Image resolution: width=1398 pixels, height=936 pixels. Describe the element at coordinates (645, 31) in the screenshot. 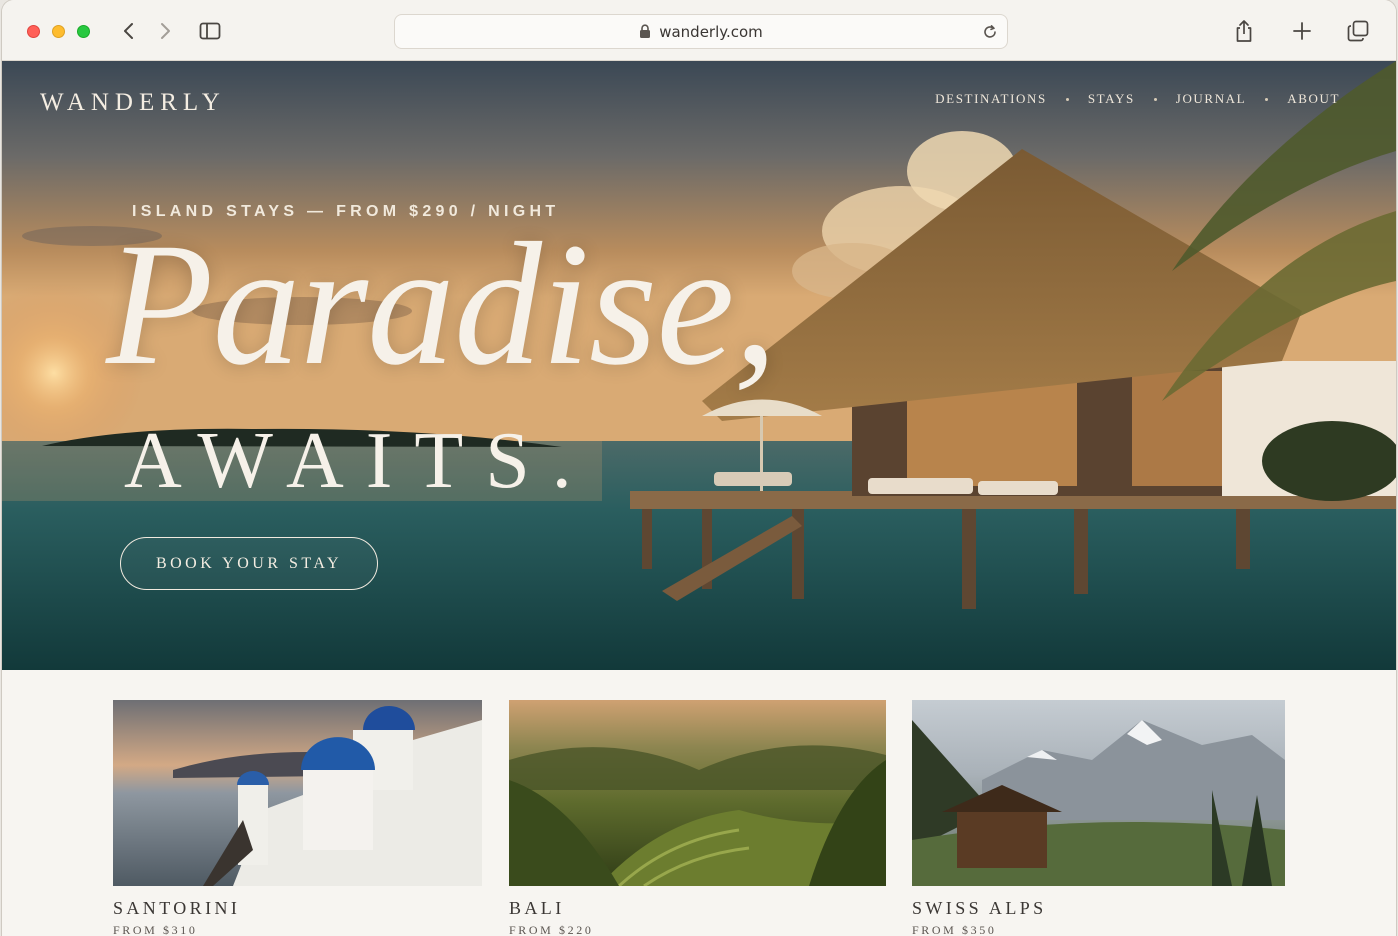

I see `lock-icon` at that location.